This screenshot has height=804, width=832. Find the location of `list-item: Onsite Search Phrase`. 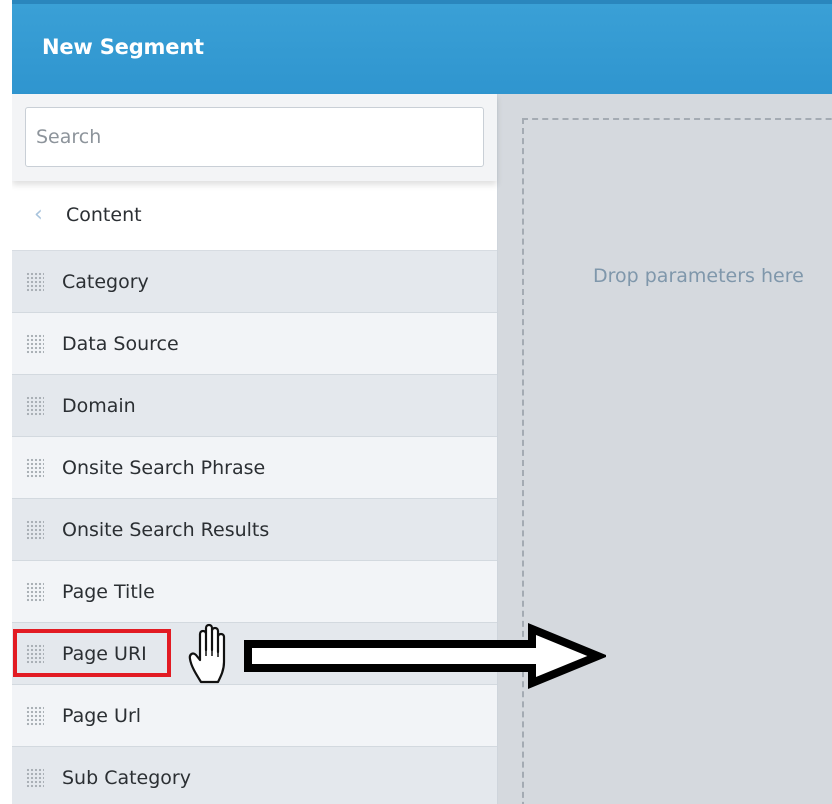

list-item: Onsite Search Phrase is located at coordinates (254, 468).